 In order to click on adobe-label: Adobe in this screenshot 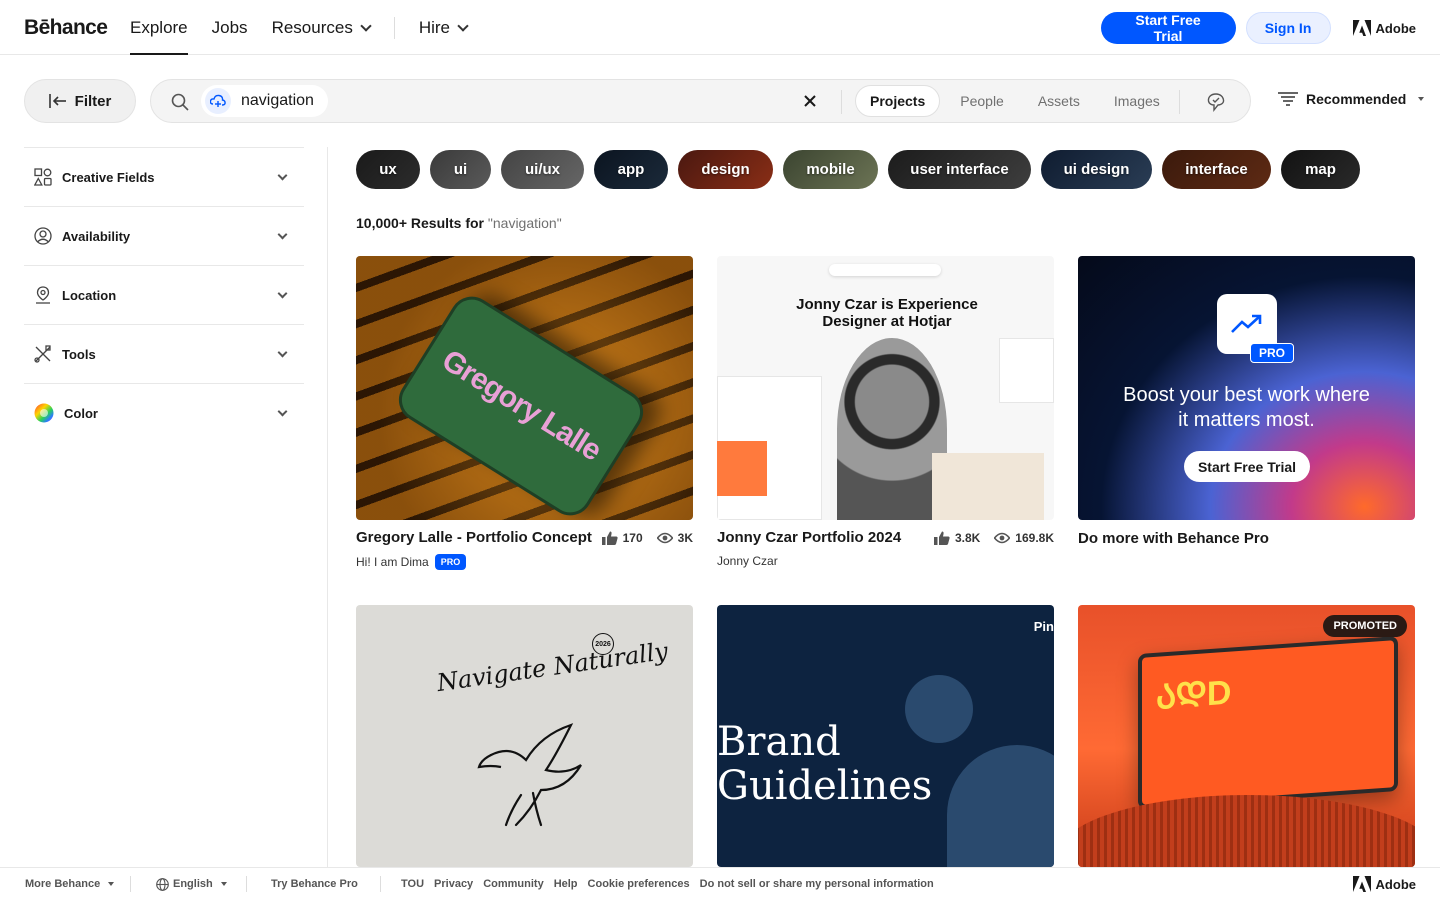, I will do `click(1395, 884)`.